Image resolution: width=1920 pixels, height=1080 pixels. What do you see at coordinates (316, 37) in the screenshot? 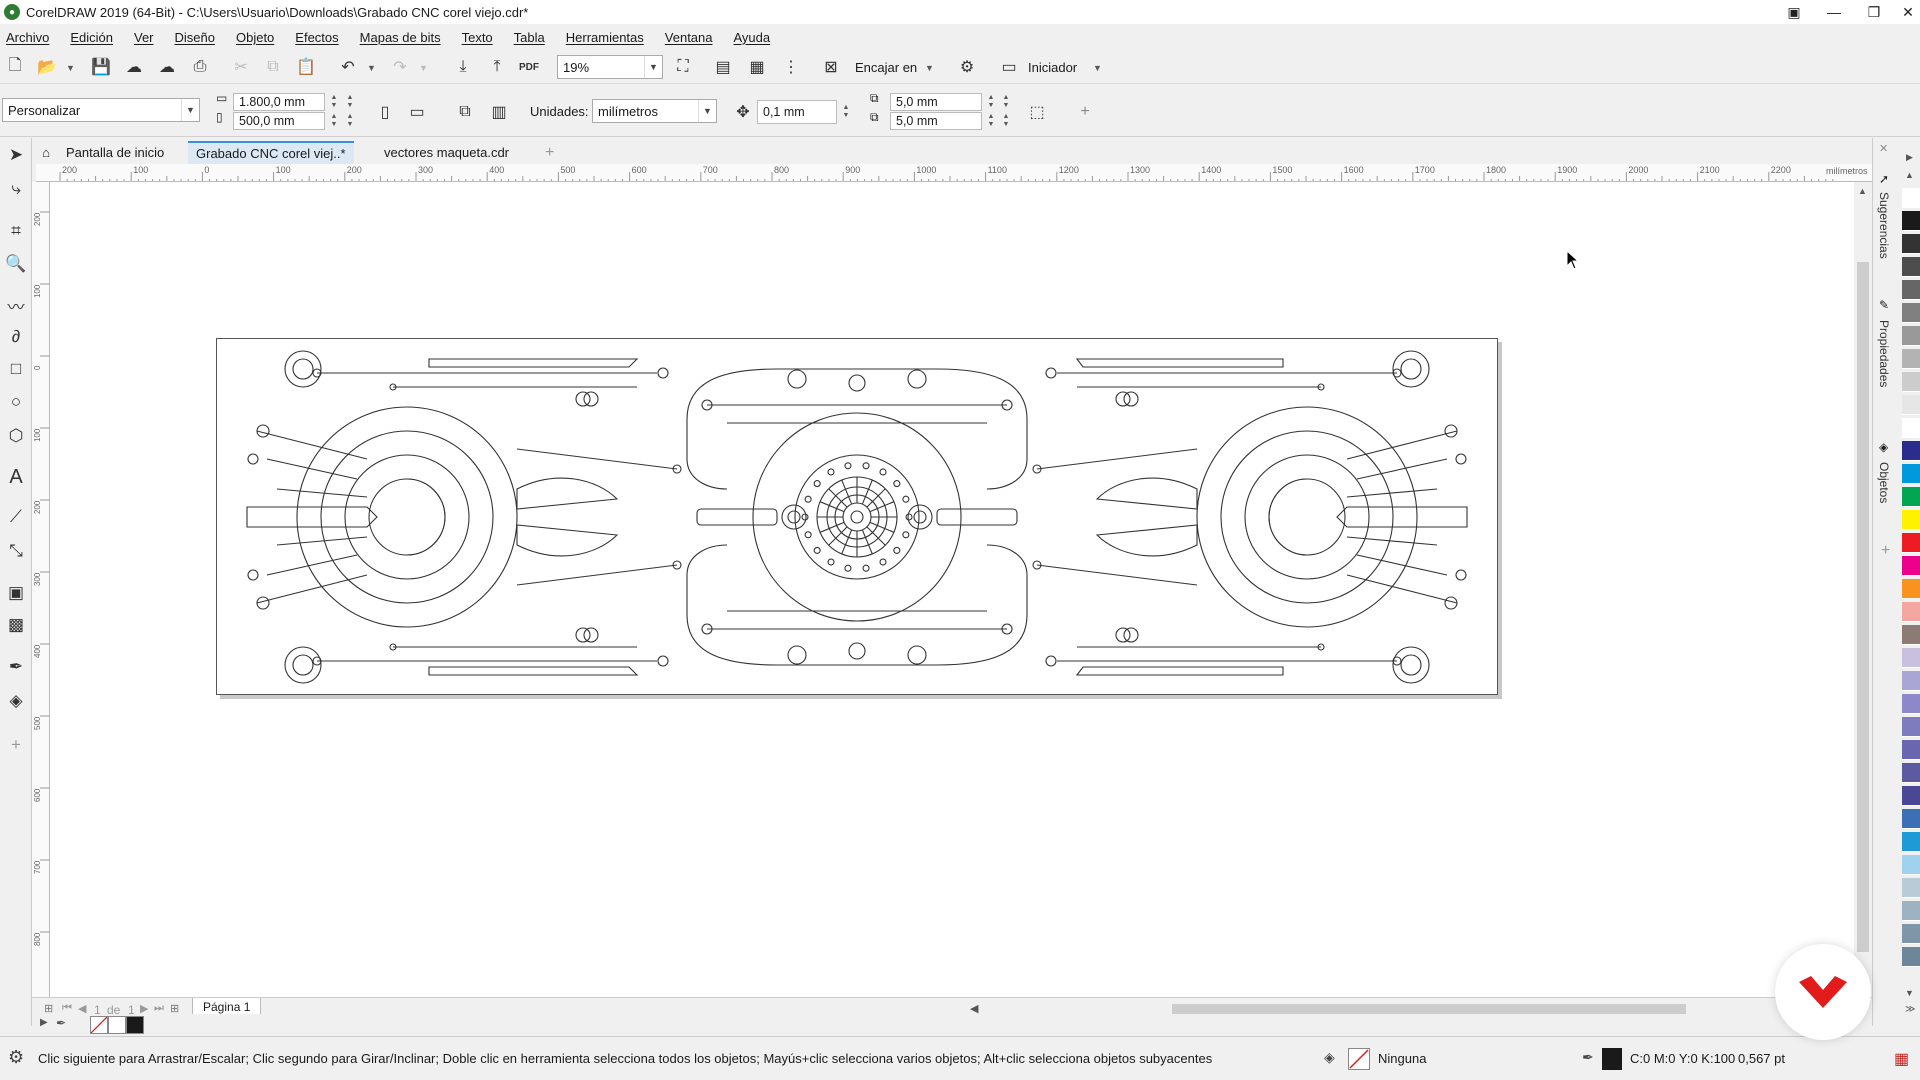
I see `menu-efectos: Efectos` at bounding box center [316, 37].